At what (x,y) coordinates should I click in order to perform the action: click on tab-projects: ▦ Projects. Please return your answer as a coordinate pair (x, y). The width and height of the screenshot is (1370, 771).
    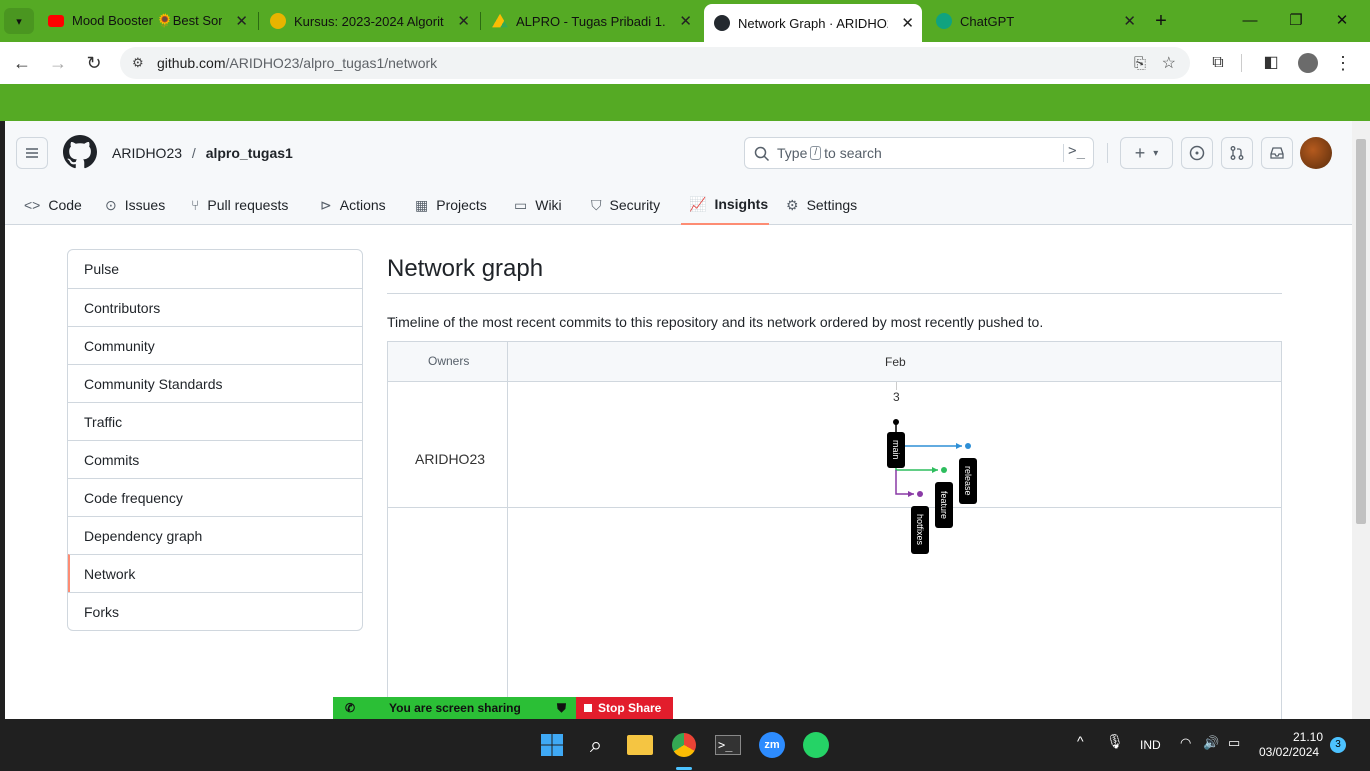
    Looking at the image, I should click on (451, 205).